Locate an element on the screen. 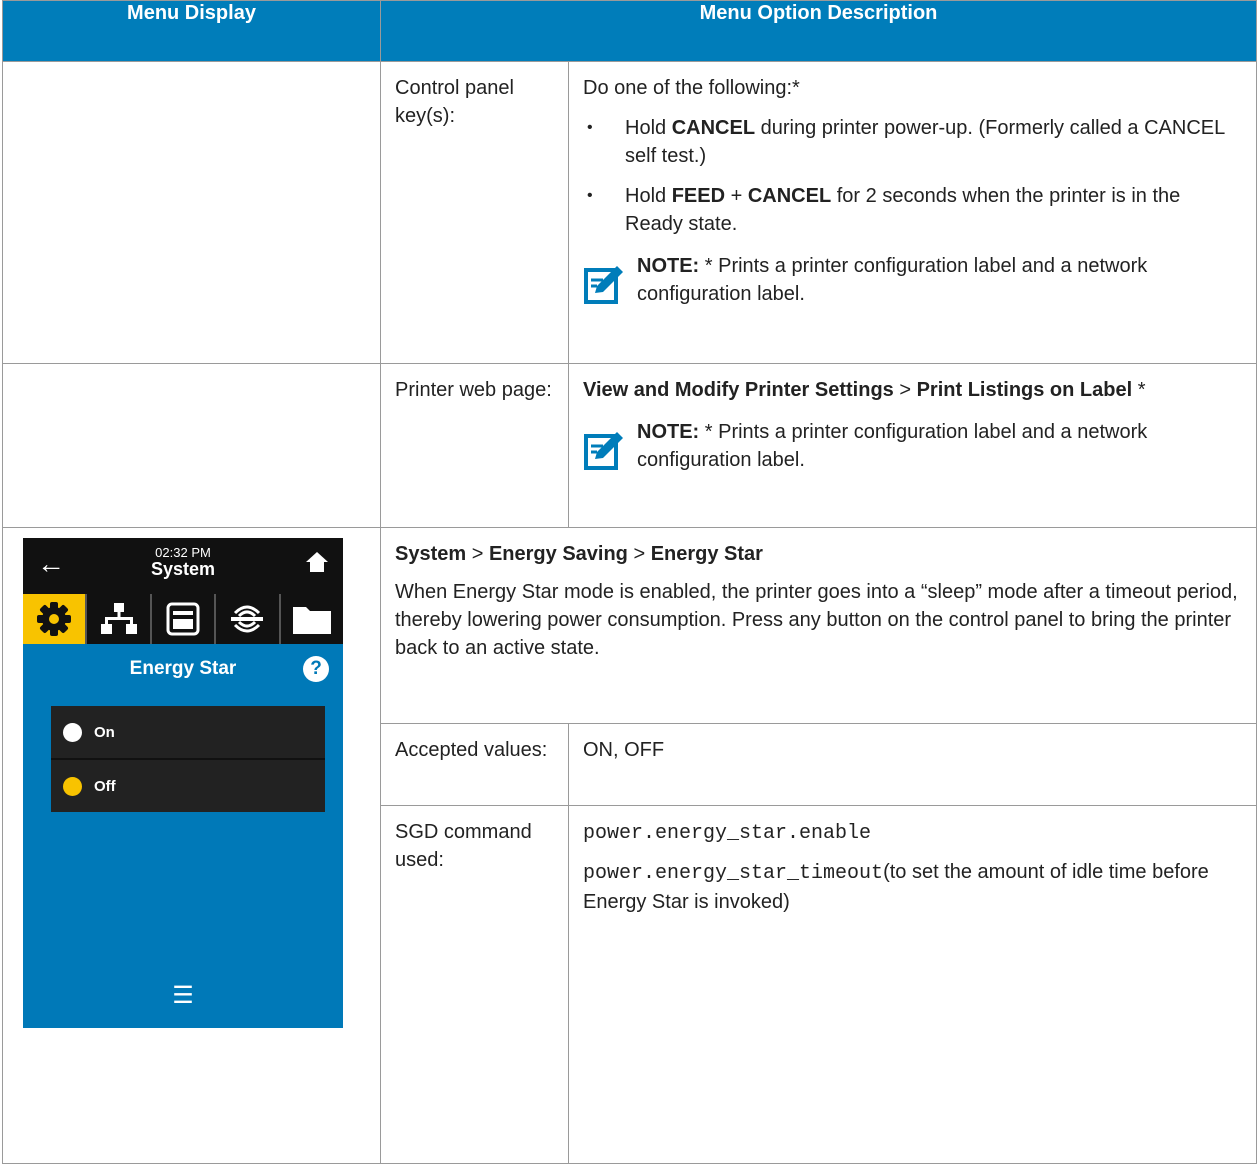 The height and width of the screenshot is (1169, 1258). radio-selected-icon is located at coordinates (72, 786).